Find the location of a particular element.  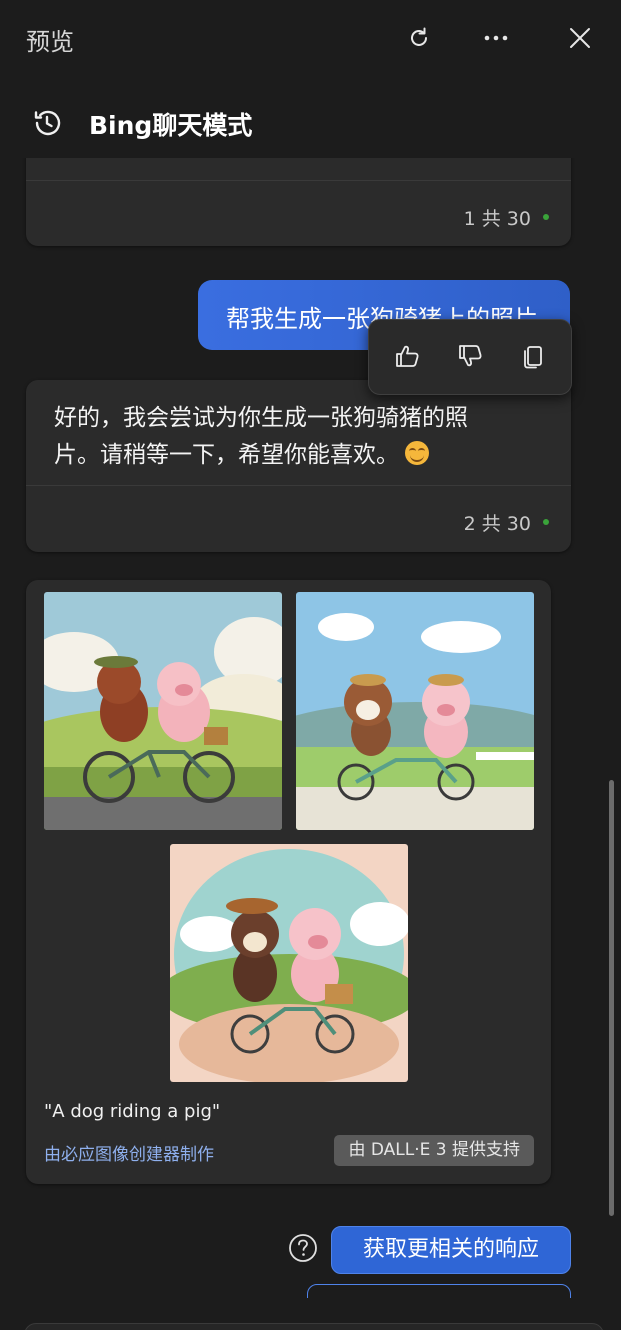

close-icon is located at coordinates (580, 38).